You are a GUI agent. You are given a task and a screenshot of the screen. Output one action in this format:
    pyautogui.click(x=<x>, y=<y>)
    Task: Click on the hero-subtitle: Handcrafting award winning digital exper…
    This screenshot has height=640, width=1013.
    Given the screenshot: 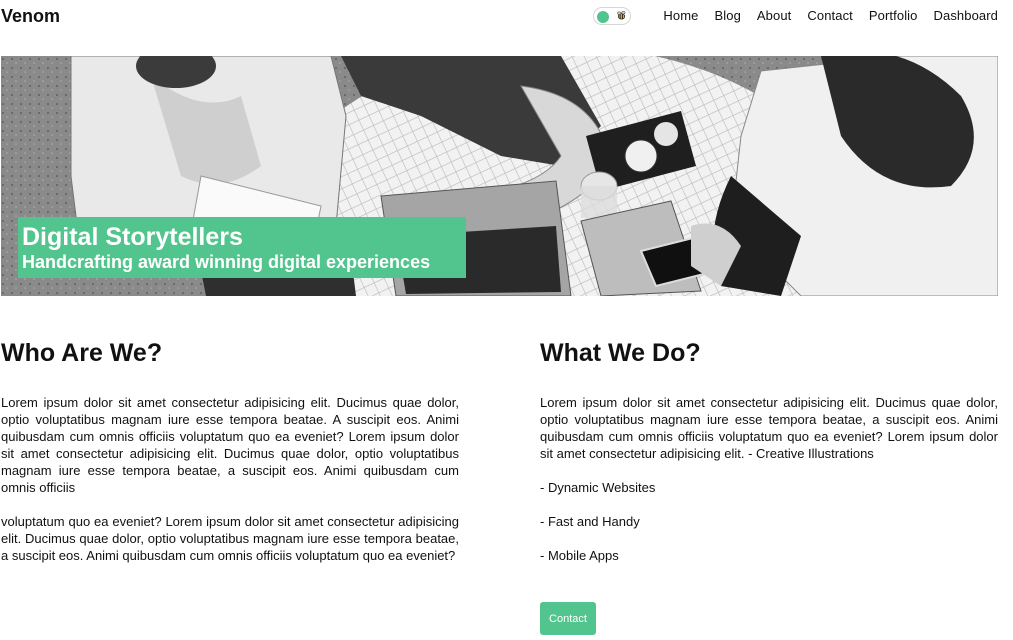 What is the action you would take?
    pyautogui.click(x=226, y=262)
    